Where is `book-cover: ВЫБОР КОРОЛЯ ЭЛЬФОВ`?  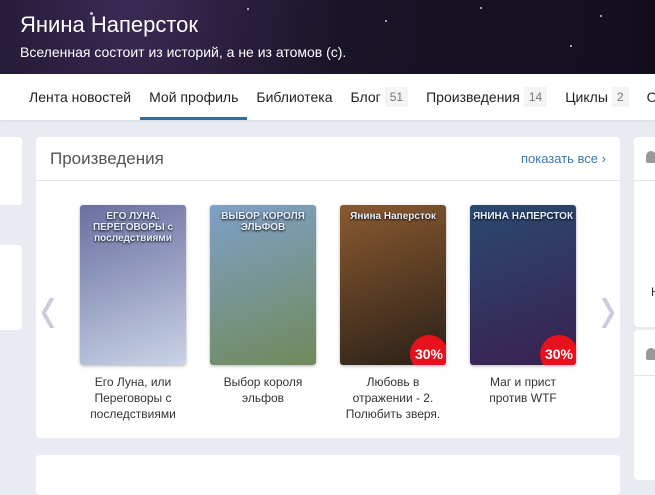
book-cover: ВЫБОР КОРОЛЯ ЭЛЬФОВ is located at coordinates (263, 285).